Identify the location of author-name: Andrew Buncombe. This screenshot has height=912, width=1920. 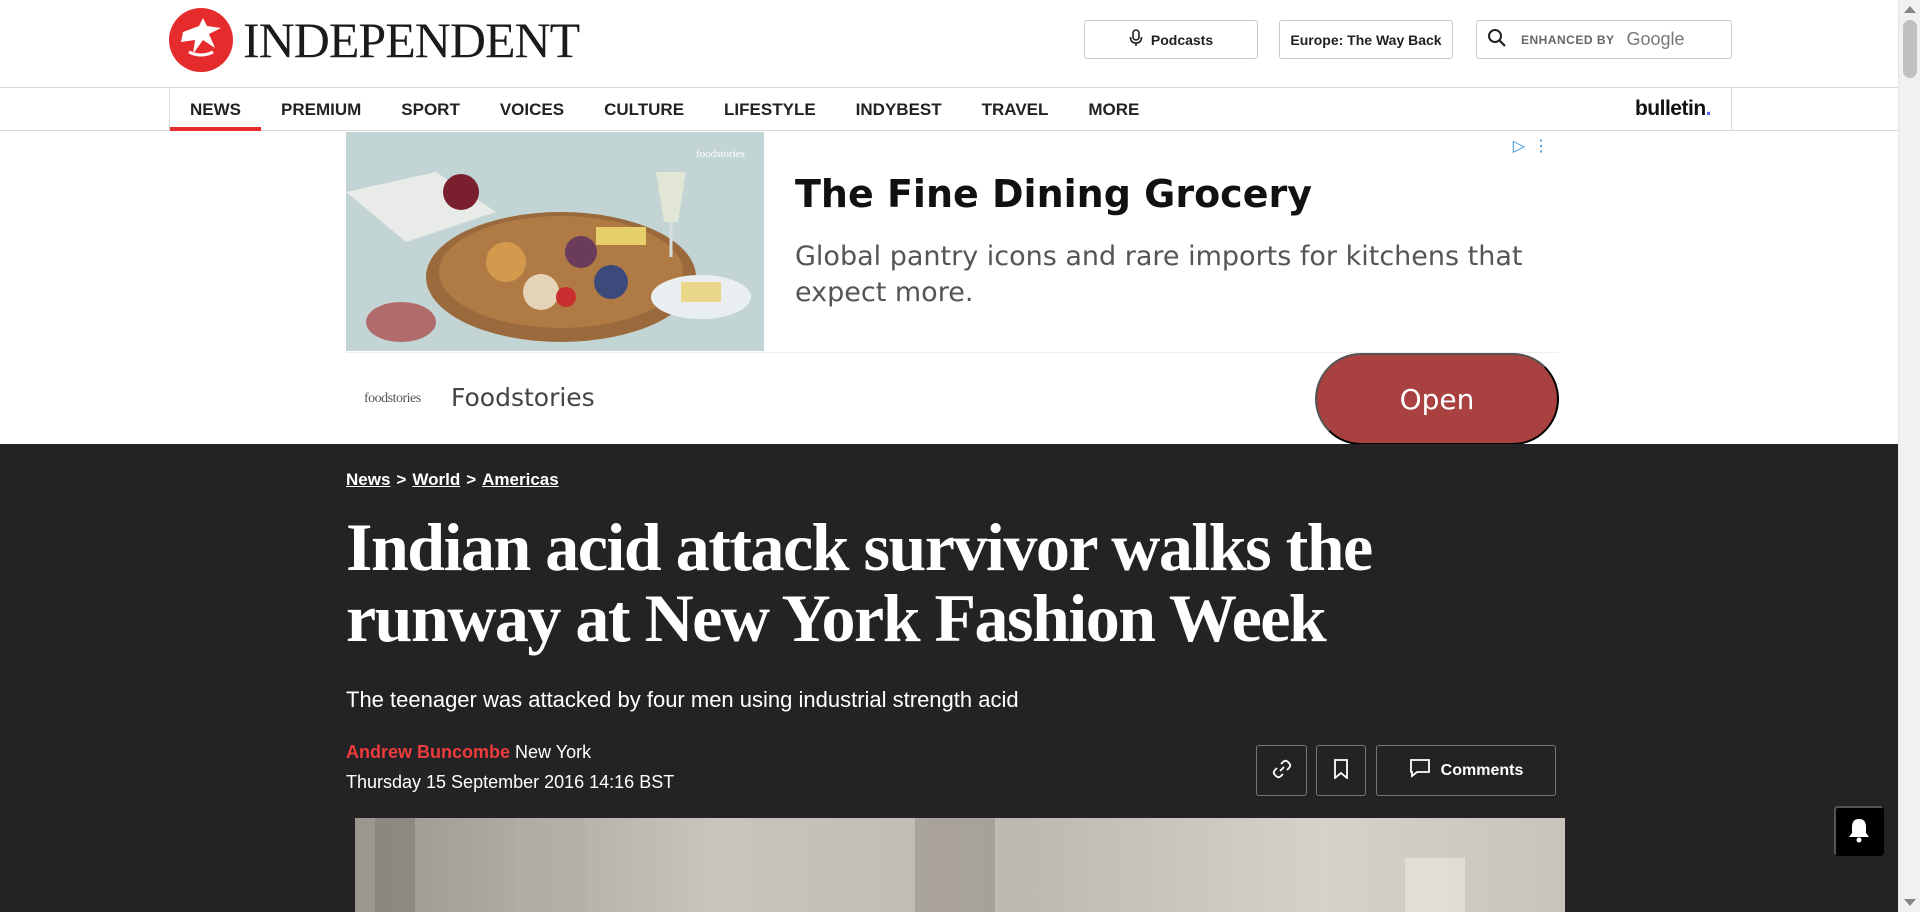
(428, 752).